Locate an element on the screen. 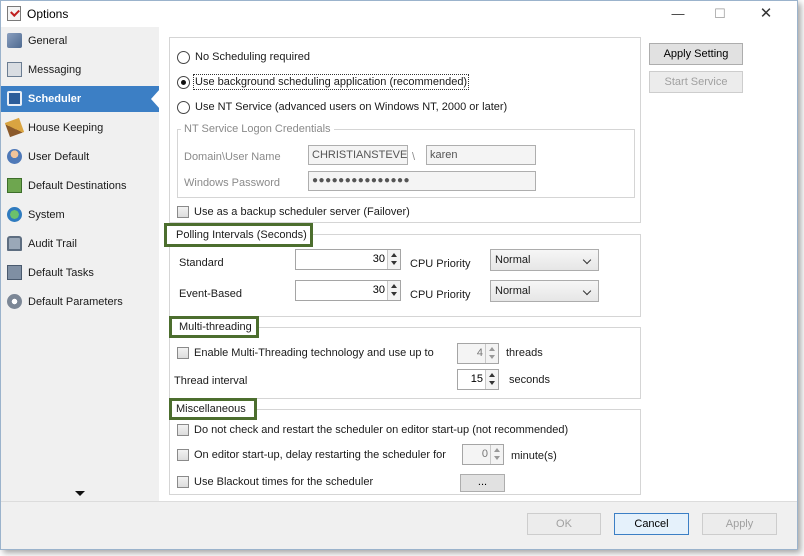  blackout-checkbox-row: Use Blackout times for the scheduler is located at coordinates (327, 483).